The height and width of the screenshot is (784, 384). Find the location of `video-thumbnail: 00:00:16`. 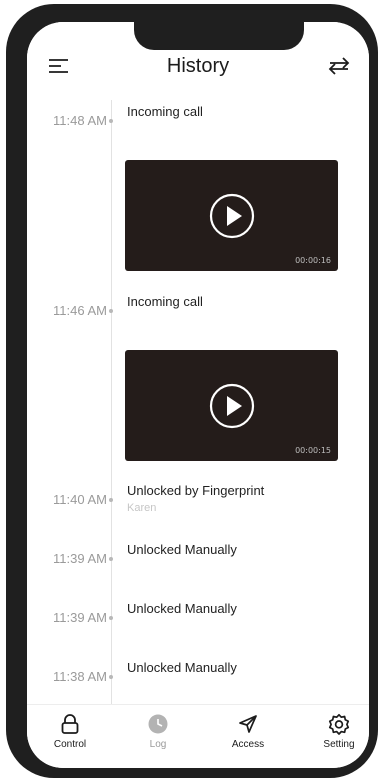

video-thumbnail: 00:00:16 is located at coordinates (231, 215).